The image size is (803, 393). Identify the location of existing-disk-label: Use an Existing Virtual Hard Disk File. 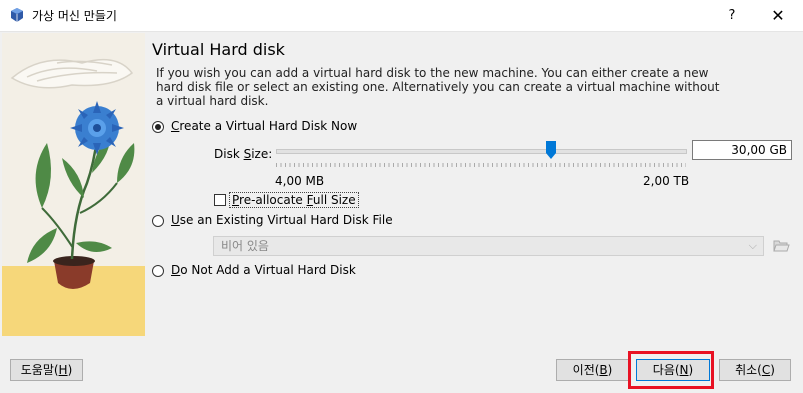
(282, 220).